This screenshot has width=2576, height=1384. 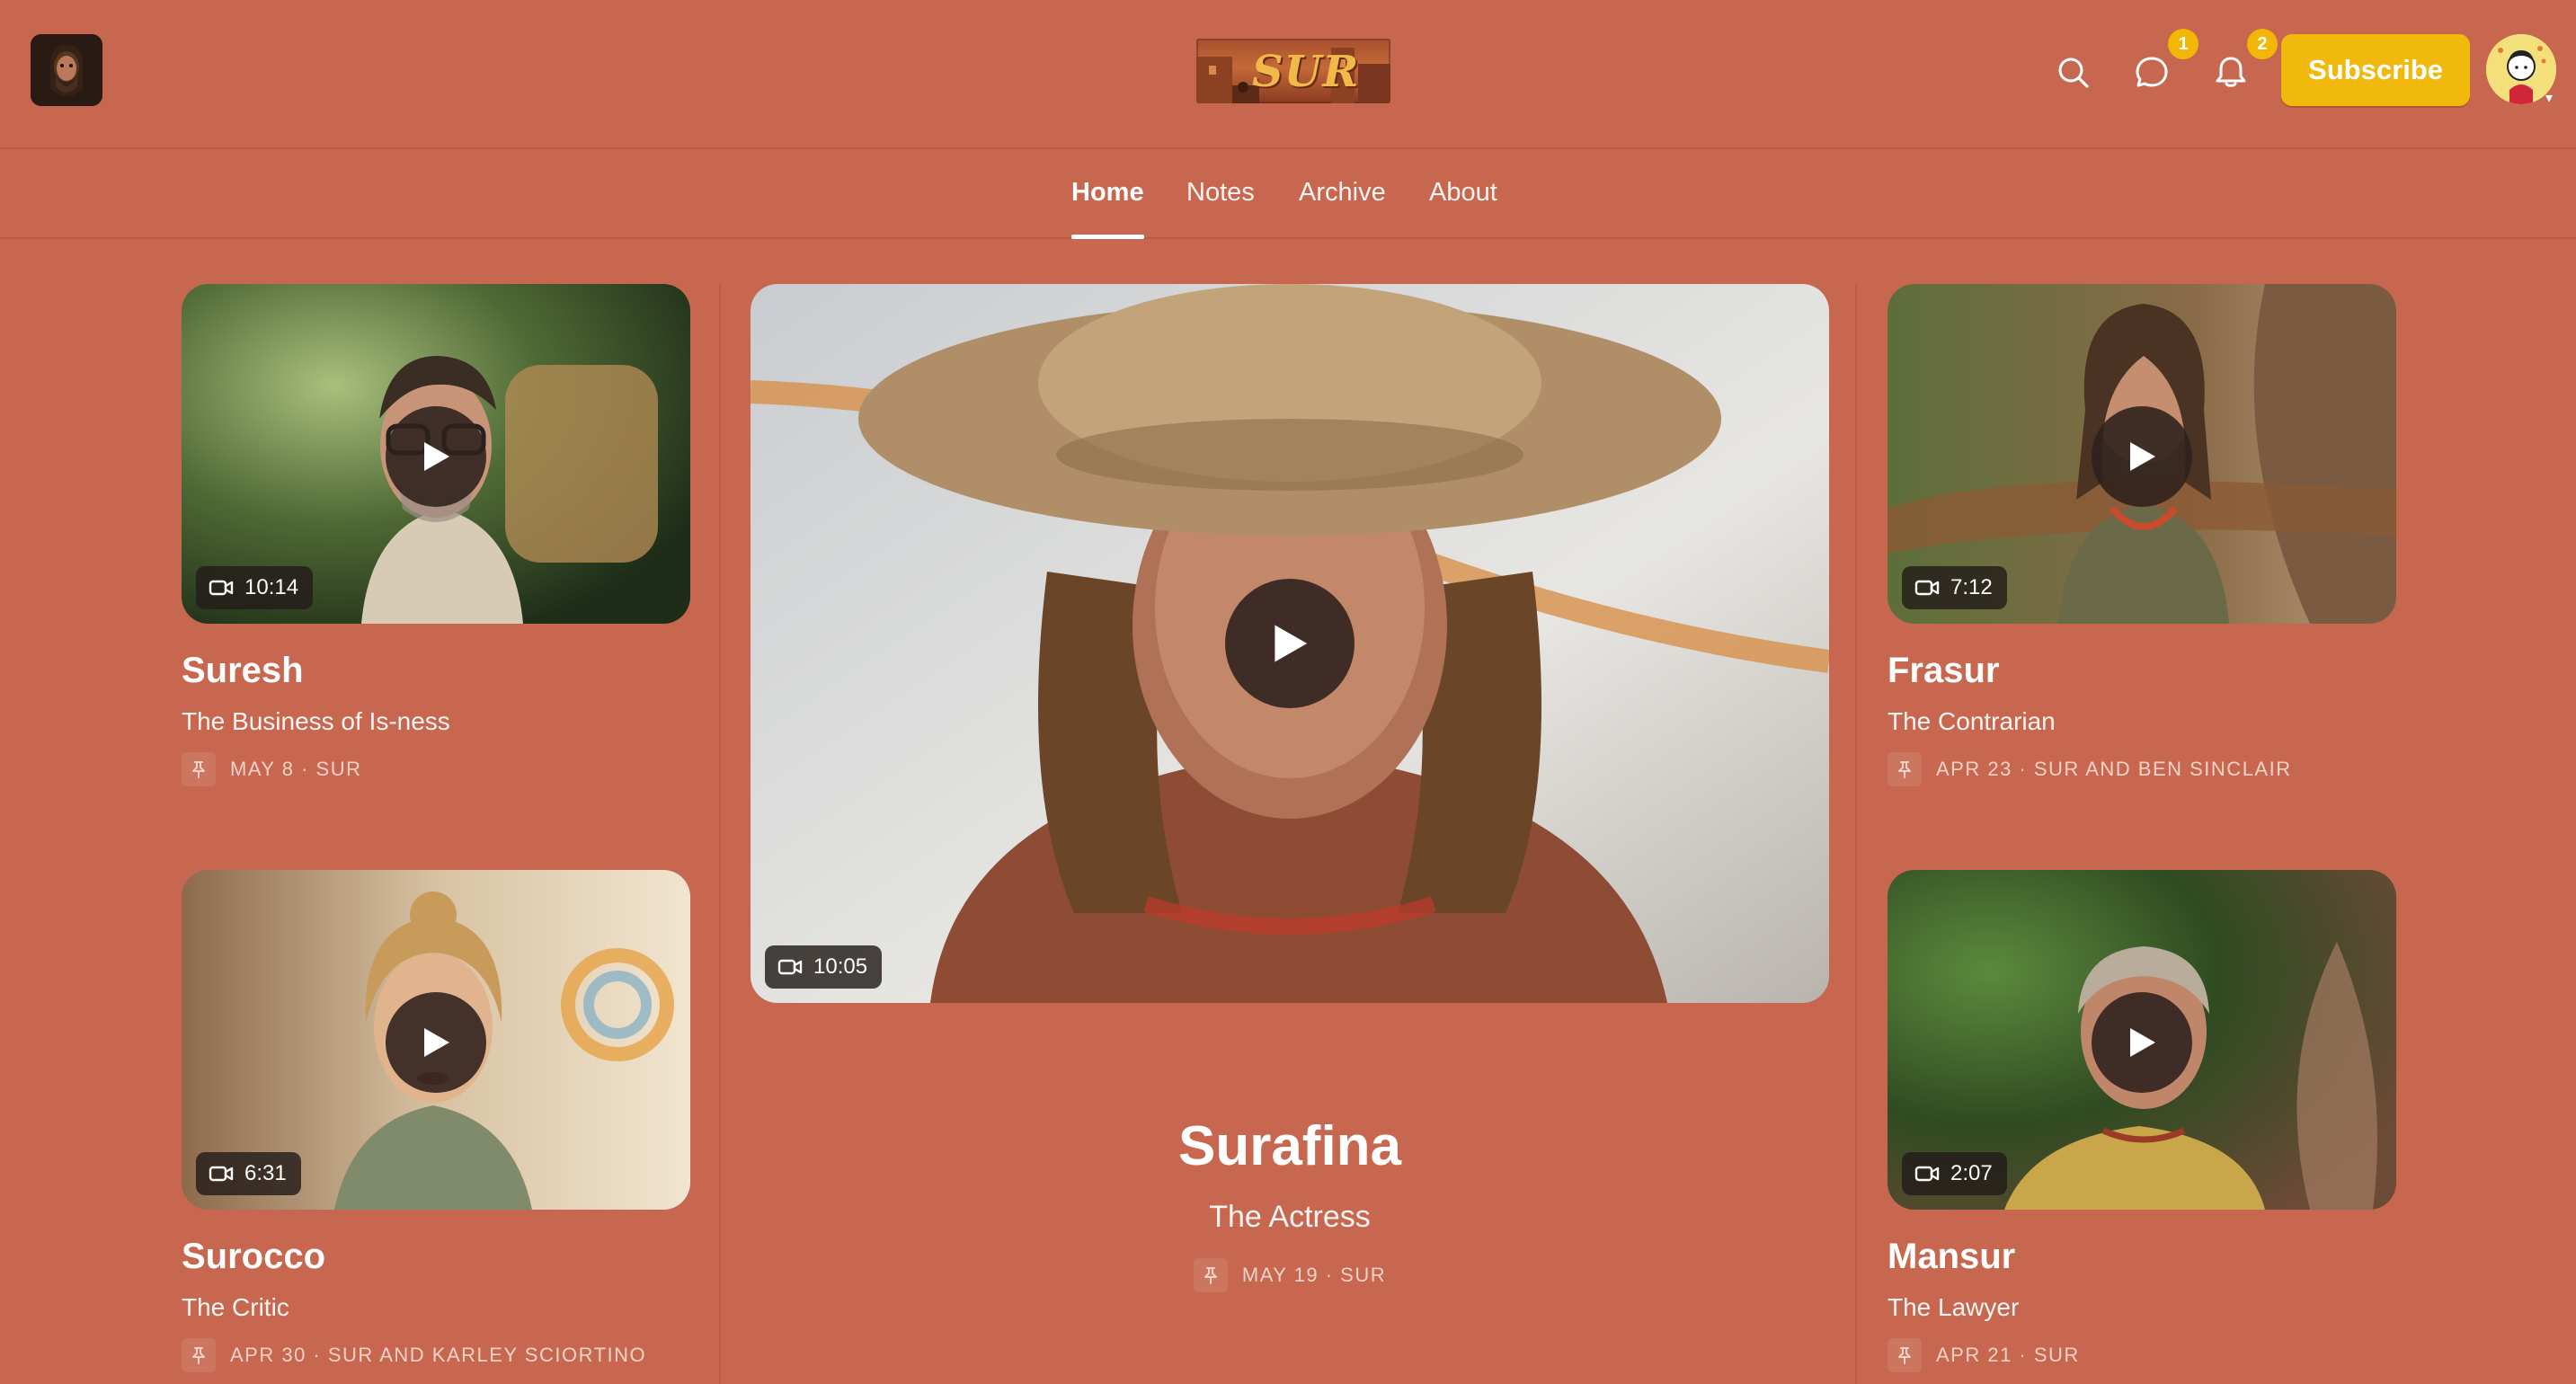 I want to click on notifications-badge: 2, so click(x=2262, y=44).